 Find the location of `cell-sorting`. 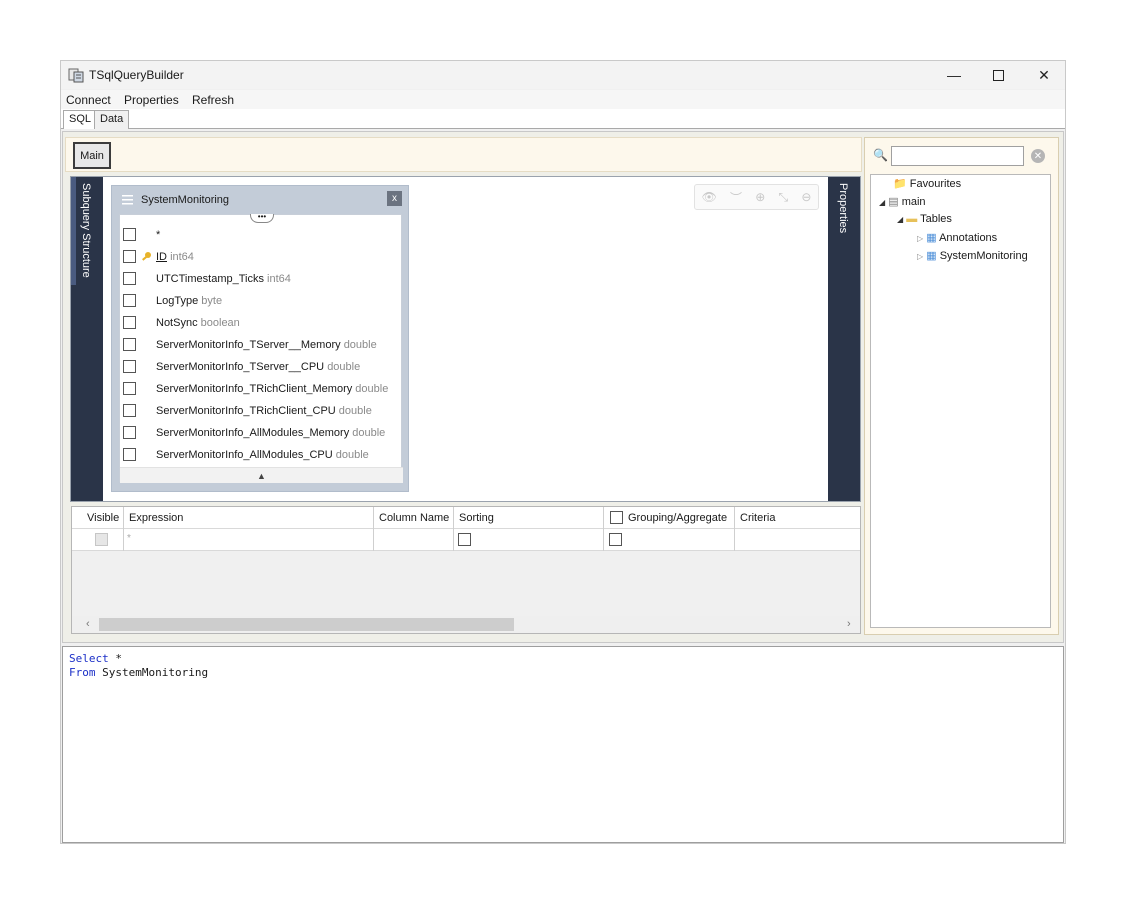

cell-sorting is located at coordinates (529, 540).